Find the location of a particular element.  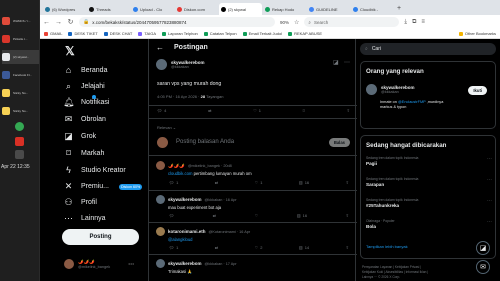

extensions-icon: ⧉ is located at coordinates (414, 22).